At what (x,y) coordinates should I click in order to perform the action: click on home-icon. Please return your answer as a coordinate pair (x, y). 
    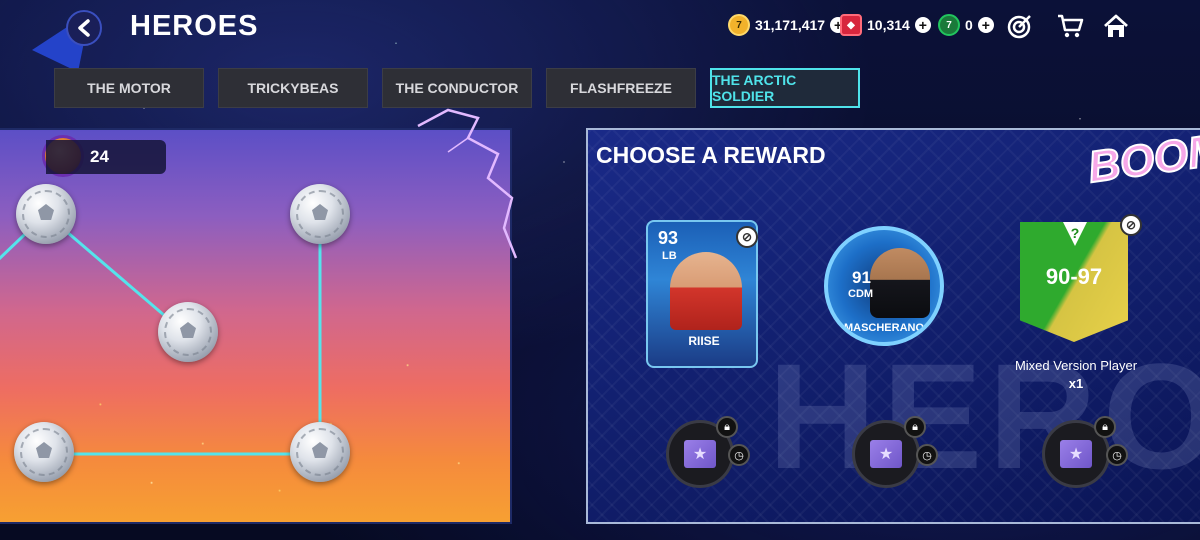
    Looking at the image, I should click on (1116, 25).